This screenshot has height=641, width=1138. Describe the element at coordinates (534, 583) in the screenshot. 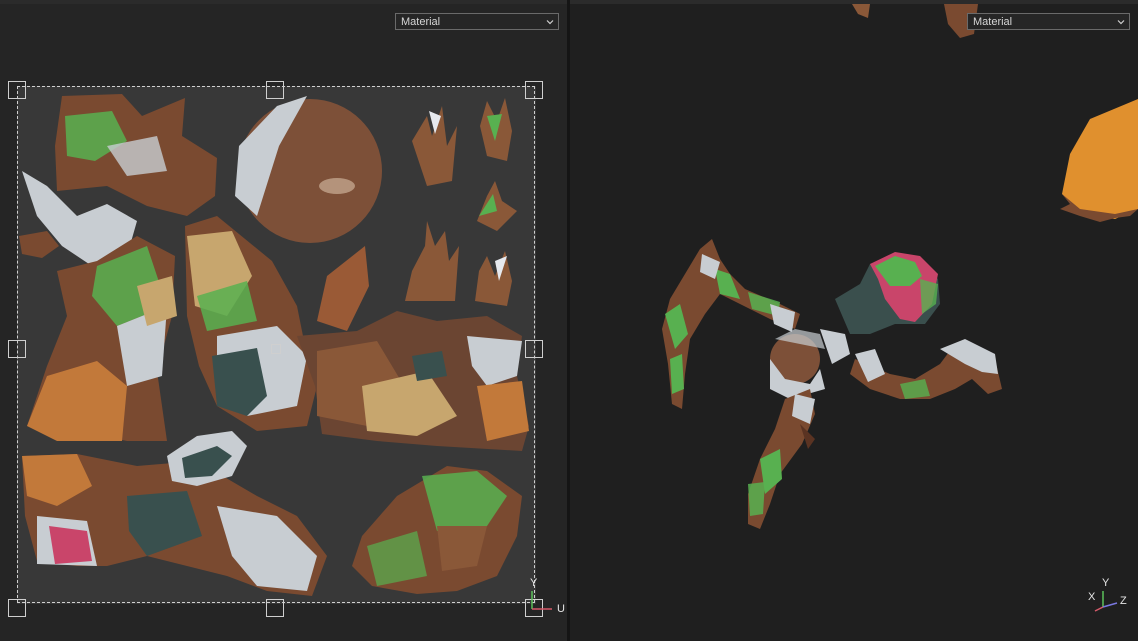

I see `uv-axis-v-label: Y` at that location.